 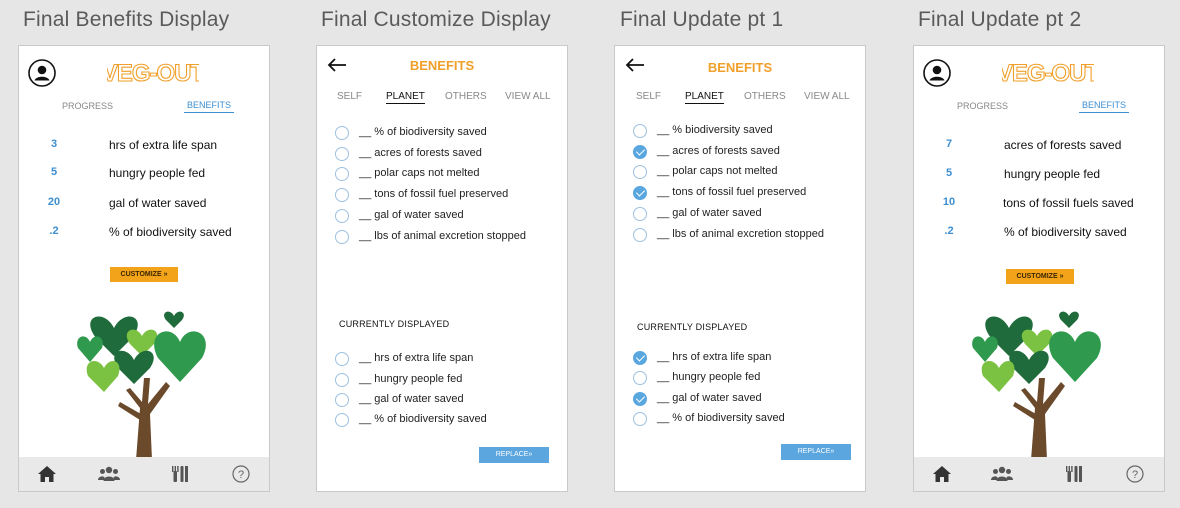 I want to click on board-title-customize-display: Final Customize Display, so click(x=436, y=19).